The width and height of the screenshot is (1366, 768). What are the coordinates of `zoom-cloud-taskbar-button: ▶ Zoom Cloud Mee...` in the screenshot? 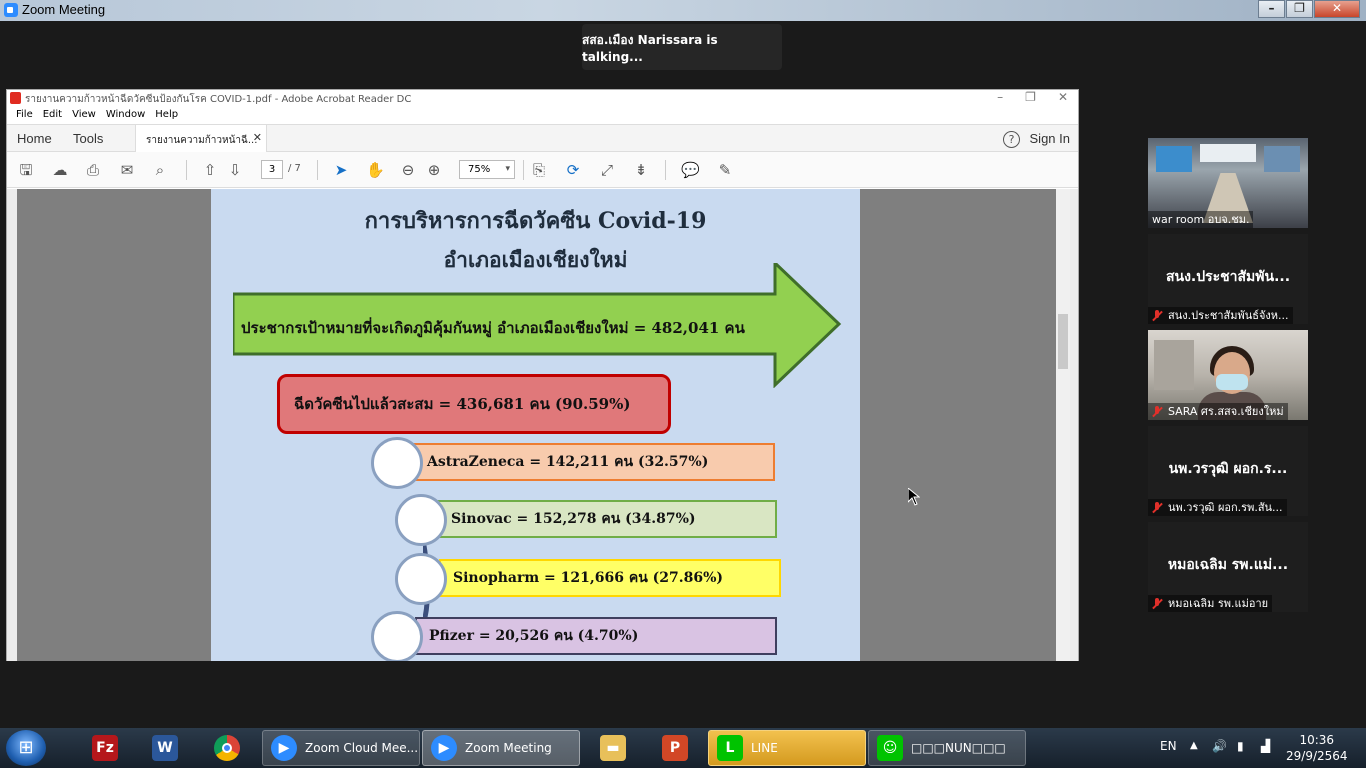 It's located at (341, 748).